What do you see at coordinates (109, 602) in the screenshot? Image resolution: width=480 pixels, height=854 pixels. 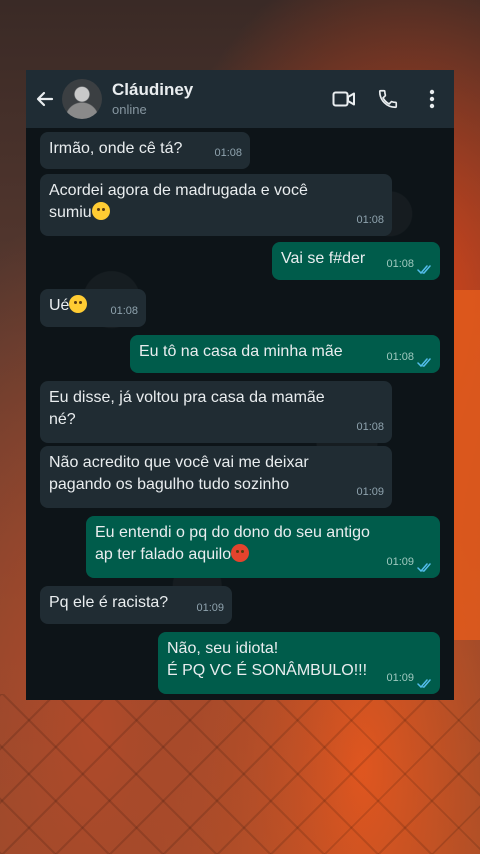 I see `message-text: Pq ele é racista?` at bounding box center [109, 602].